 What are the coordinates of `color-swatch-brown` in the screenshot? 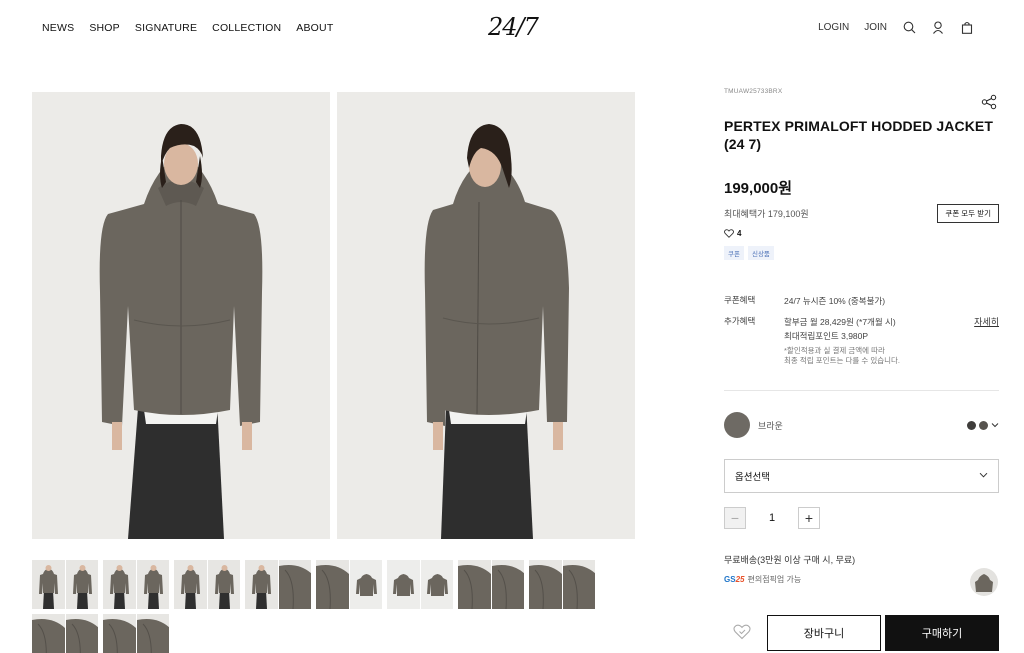 It's located at (737, 425).